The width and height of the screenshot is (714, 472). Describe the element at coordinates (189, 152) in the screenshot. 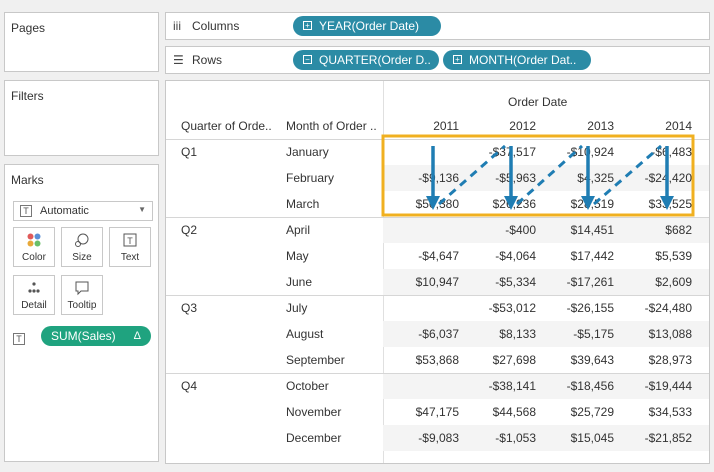

I see `quarter-label: Q1` at that location.